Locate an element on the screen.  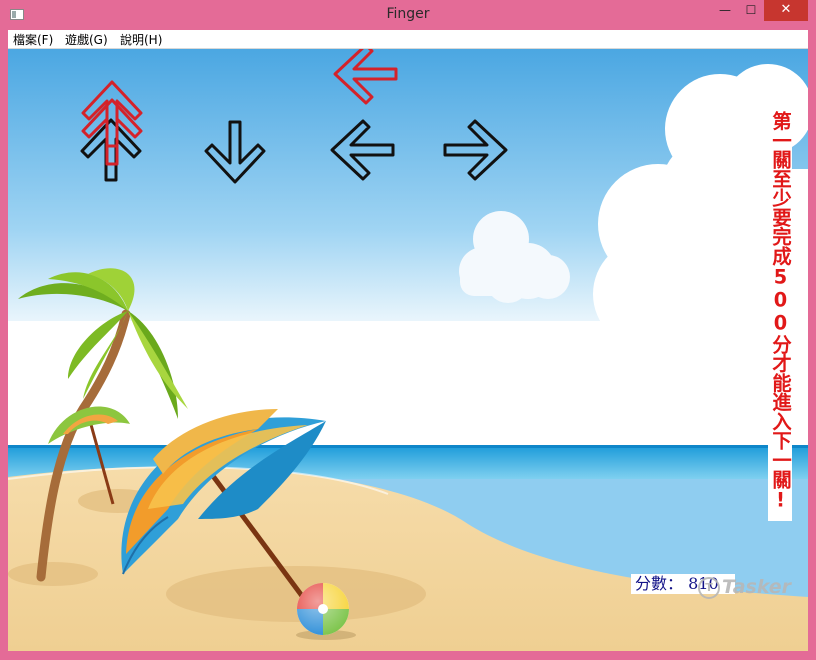
menu-bar: 檔案(F) 遊戲(G) 說明(H) is located at coordinates (408, 39).